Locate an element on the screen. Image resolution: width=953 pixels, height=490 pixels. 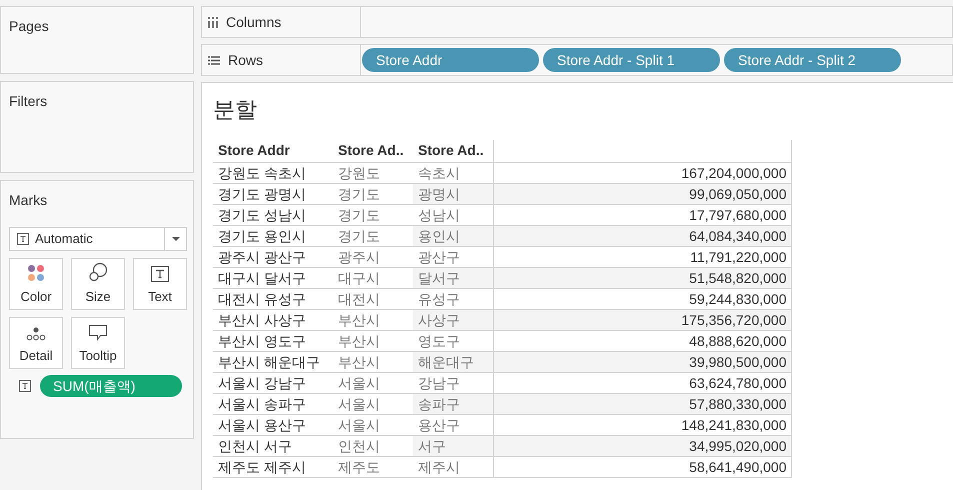
table-cell: 성남시 is located at coordinates (453, 214).